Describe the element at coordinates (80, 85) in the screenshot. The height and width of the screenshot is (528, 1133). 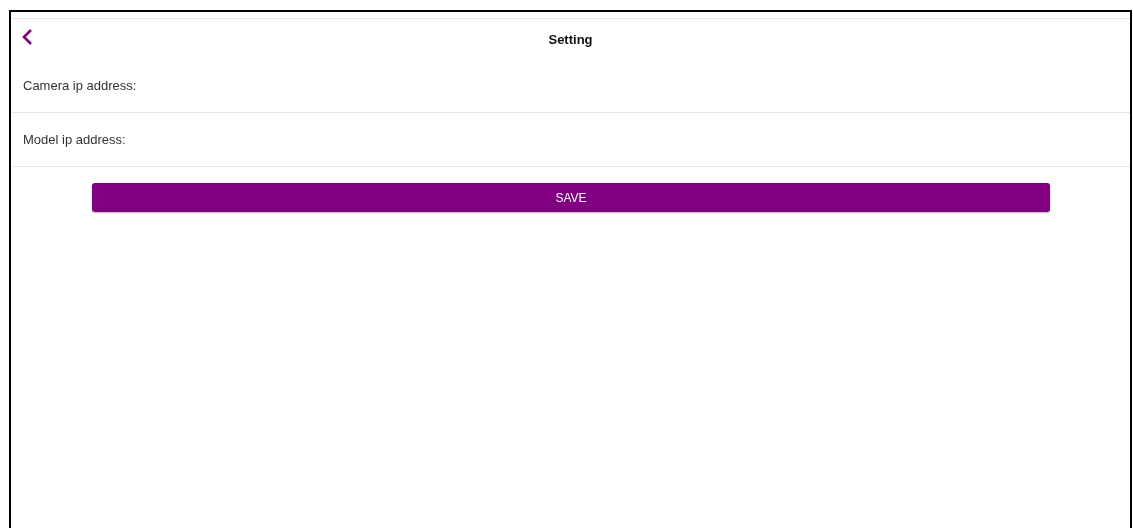
I see `field-label: Camera ip address:` at that location.